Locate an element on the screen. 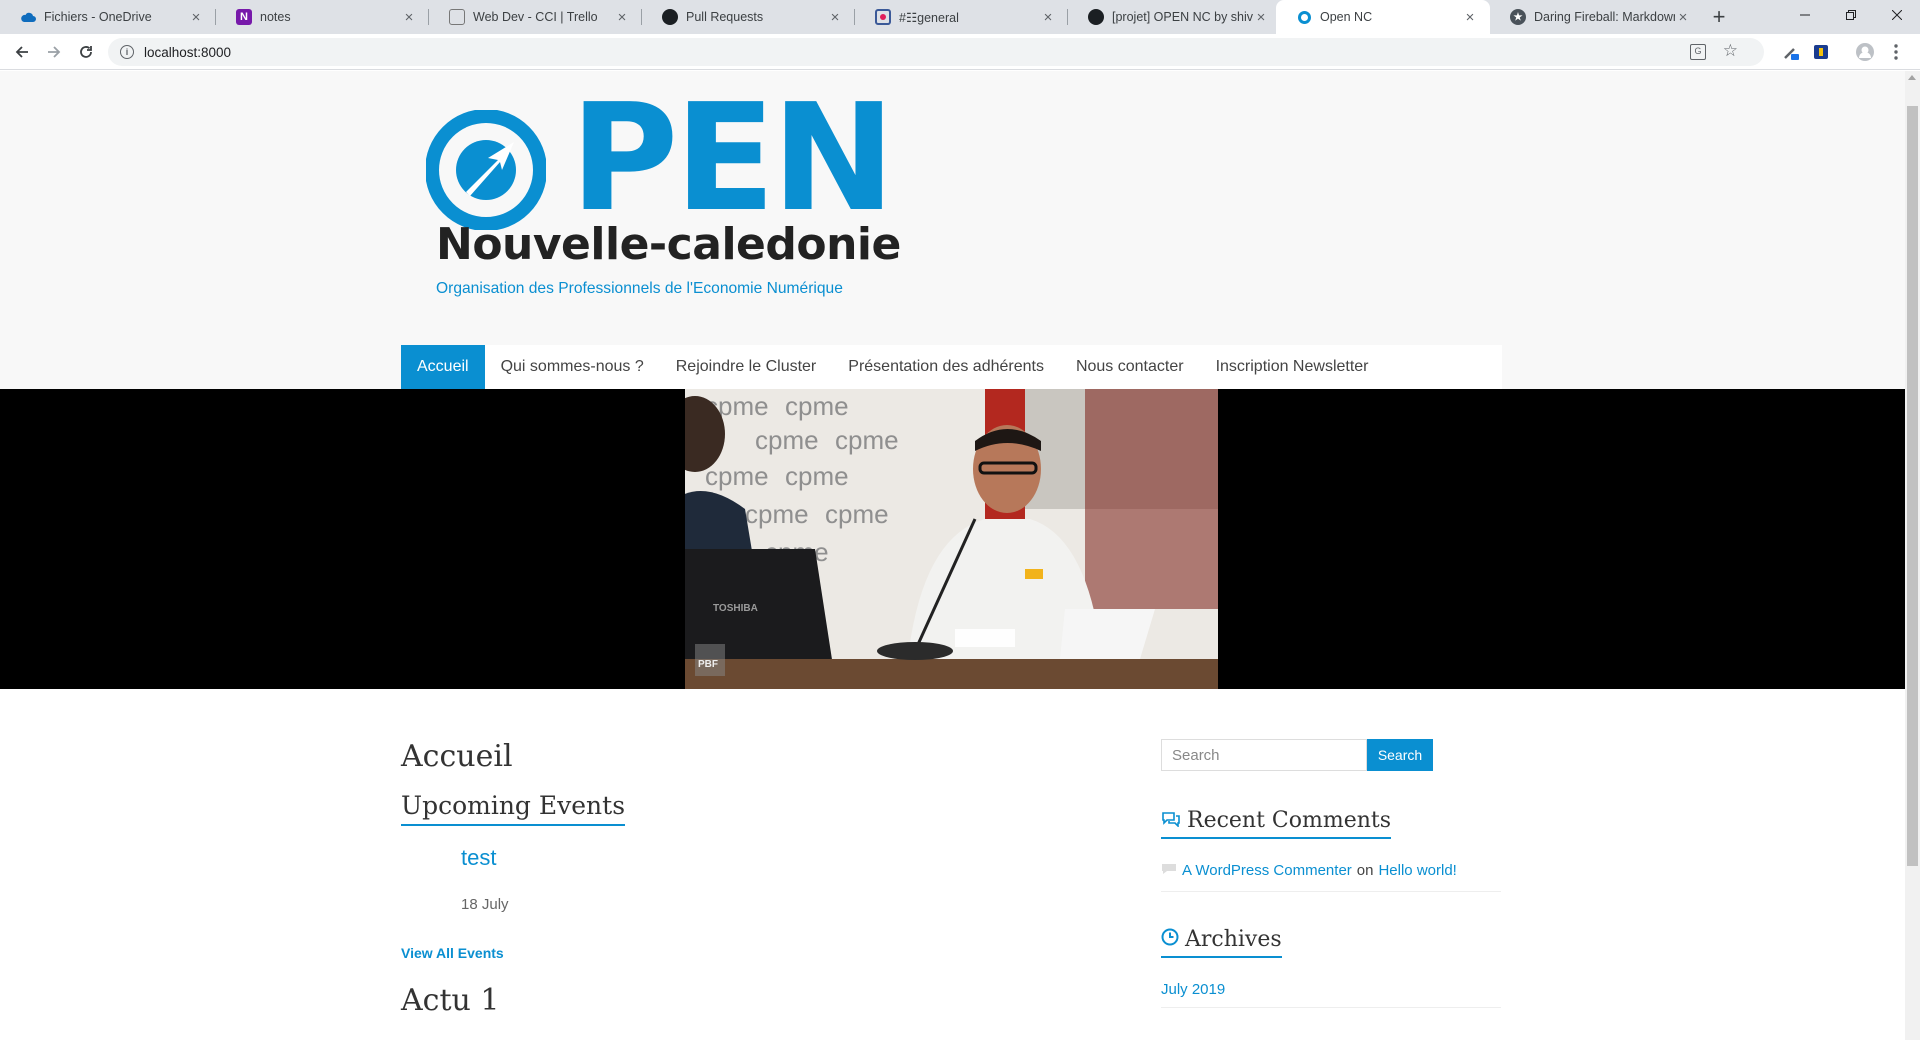 The image size is (1920, 1040). profile-avatar-icon is located at coordinates (1865, 52).